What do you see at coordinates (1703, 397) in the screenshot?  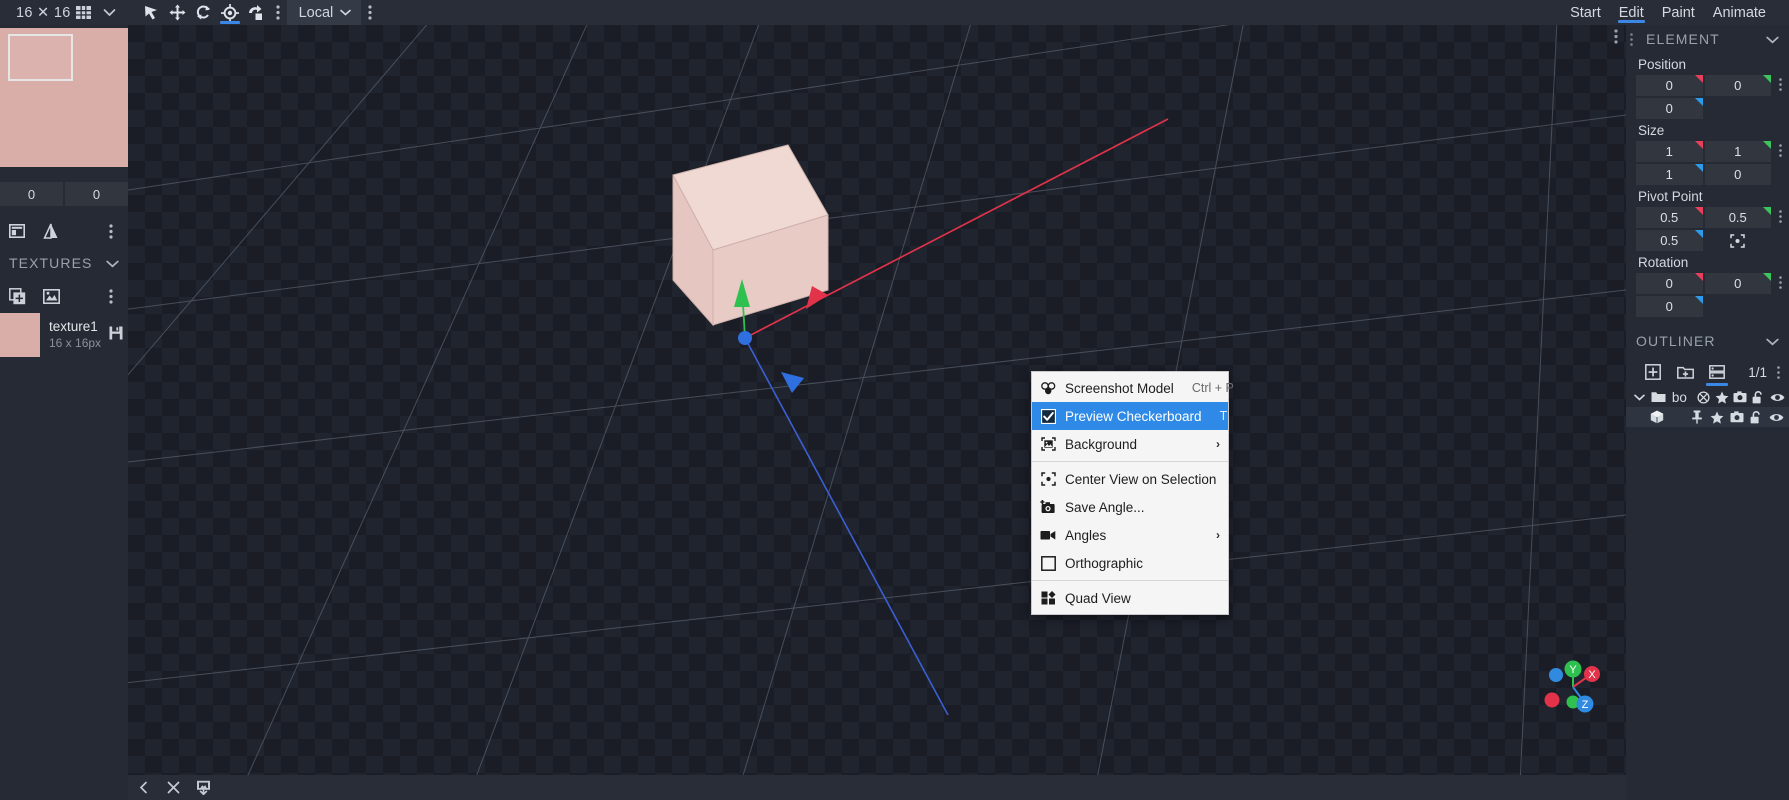 I see `disabled-circle-icon` at bounding box center [1703, 397].